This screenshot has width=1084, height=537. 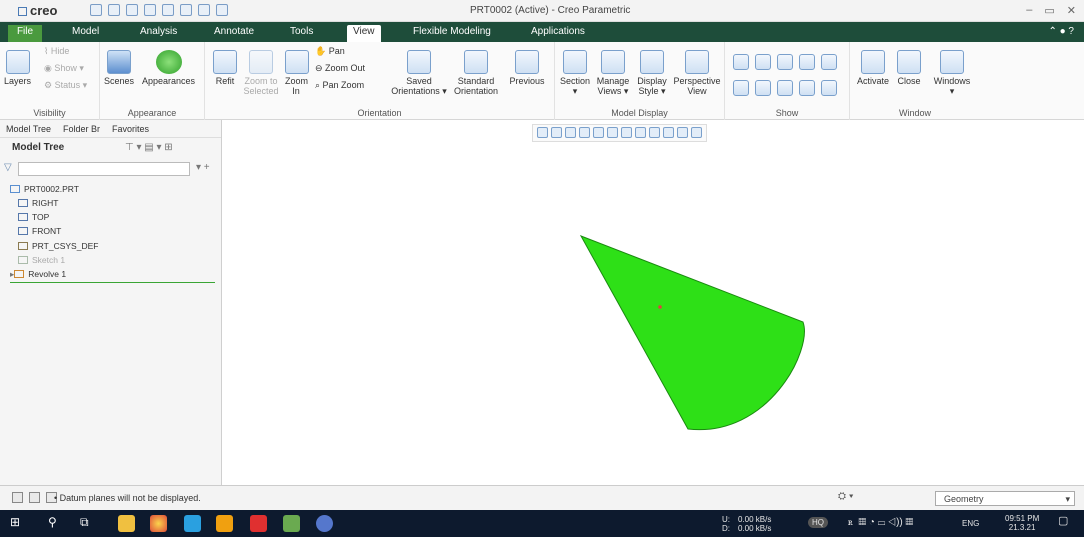 I want to click on tab-model: Model, so click(x=85, y=33).